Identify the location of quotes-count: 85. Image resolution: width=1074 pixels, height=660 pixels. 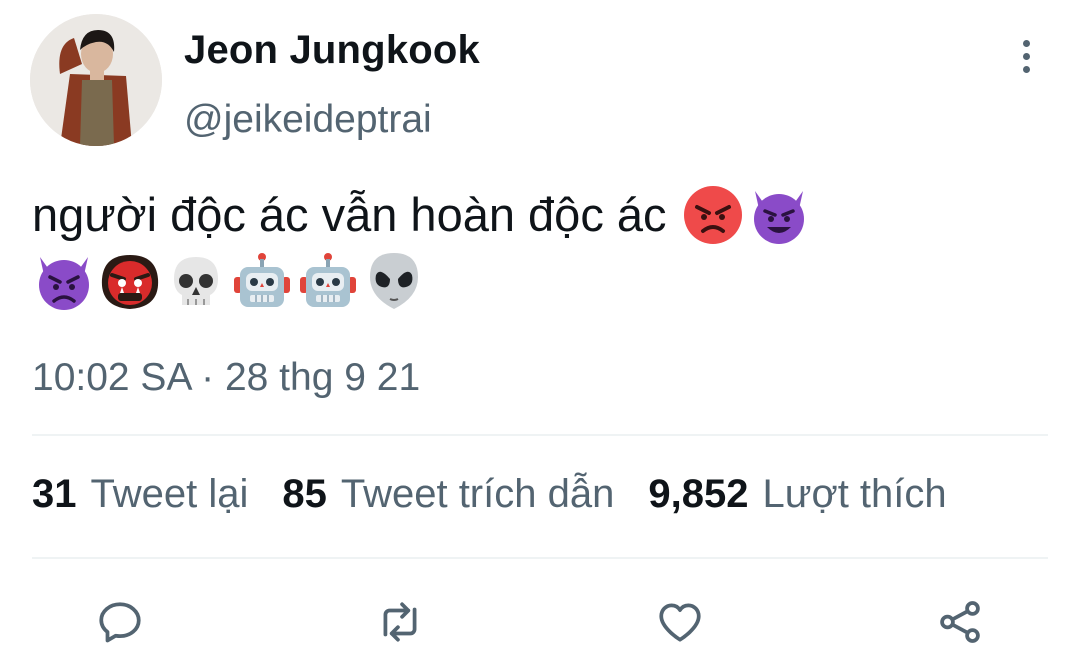
(304, 494).